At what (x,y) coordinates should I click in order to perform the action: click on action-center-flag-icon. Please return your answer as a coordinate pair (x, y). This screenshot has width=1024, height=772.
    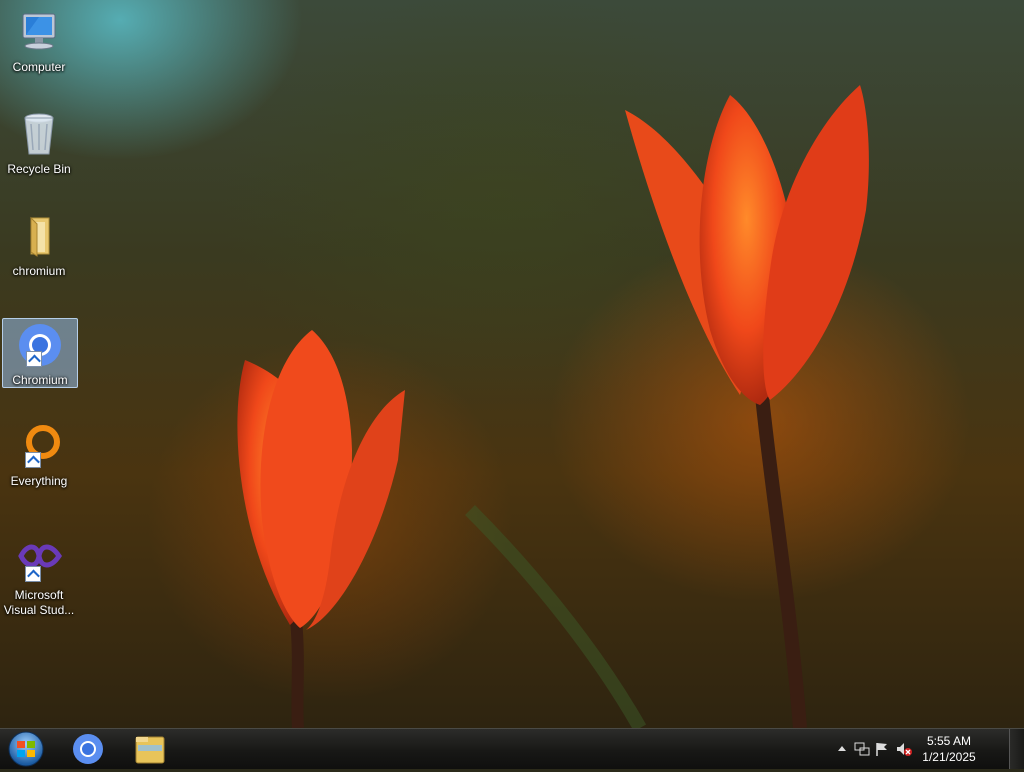
    Looking at the image, I should click on (882, 749).